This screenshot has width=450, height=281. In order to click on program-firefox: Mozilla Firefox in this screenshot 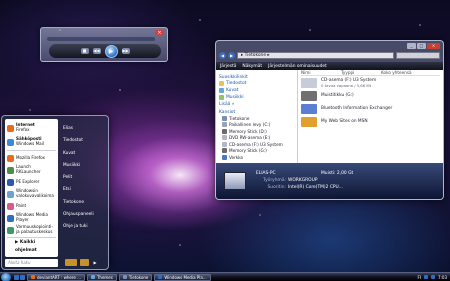, I will do `click(31, 158)`.